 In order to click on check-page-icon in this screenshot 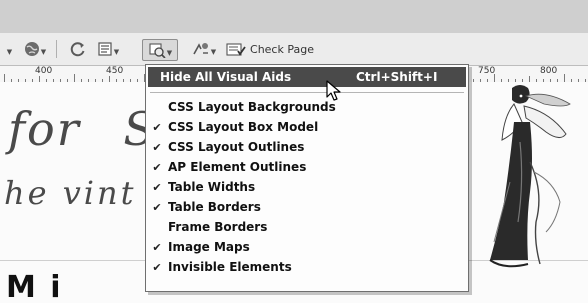, I will do `click(236, 49)`.